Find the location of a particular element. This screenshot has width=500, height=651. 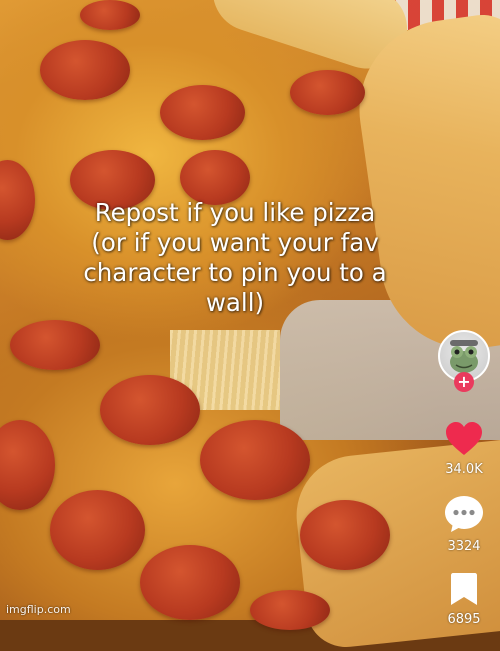

caption-line: wall) is located at coordinates (235, 302).